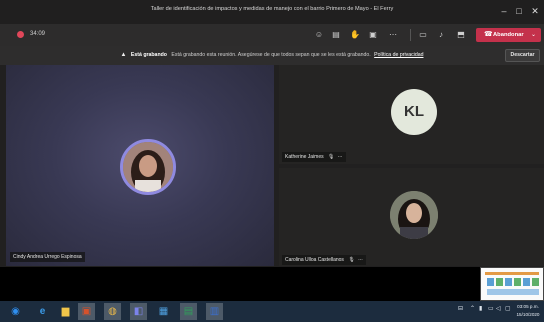 The image size is (544, 322). What do you see at coordinates (304, 157) in the screenshot?
I see `participant-name: Katherine Jaimes` at bounding box center [304, 157].